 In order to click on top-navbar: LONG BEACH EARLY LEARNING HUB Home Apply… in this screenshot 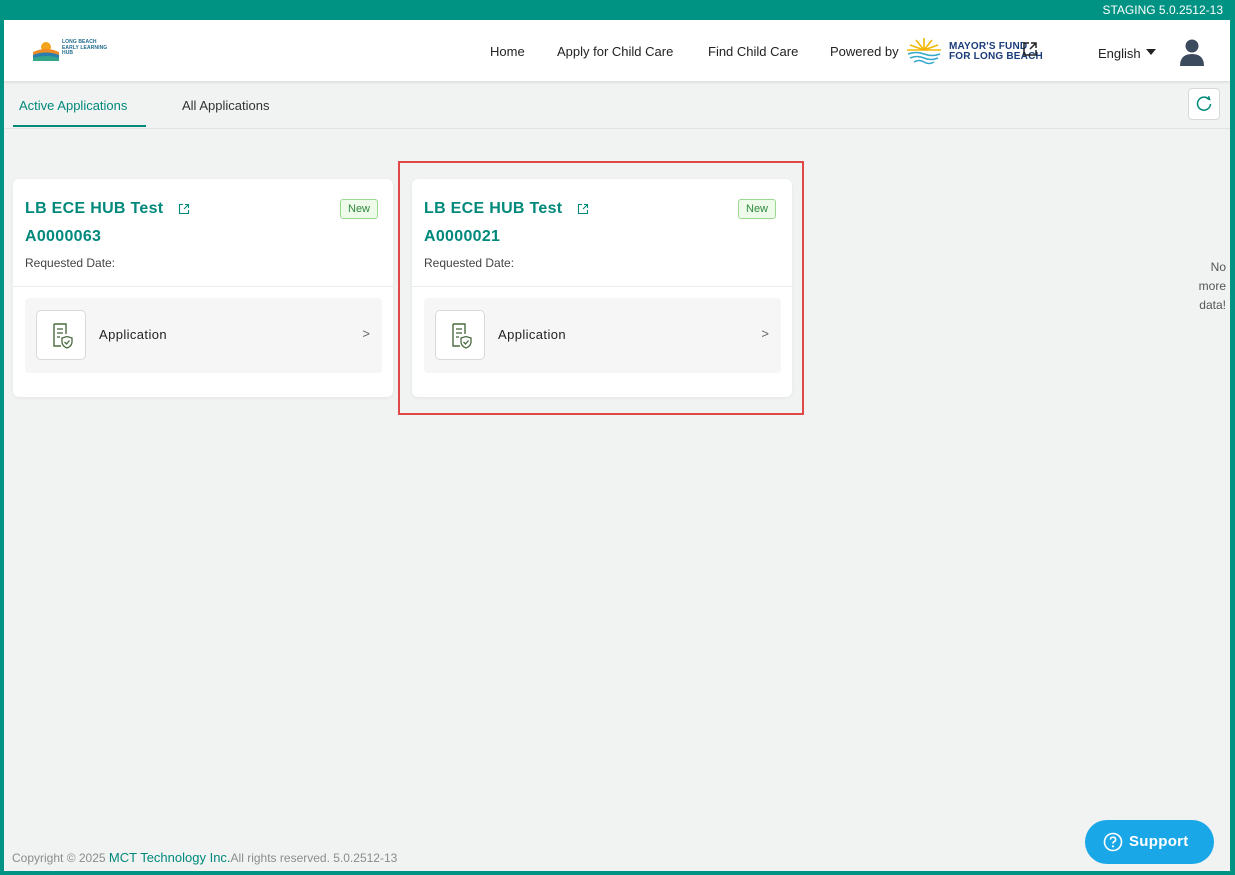, I will do `click(617, 50)`.